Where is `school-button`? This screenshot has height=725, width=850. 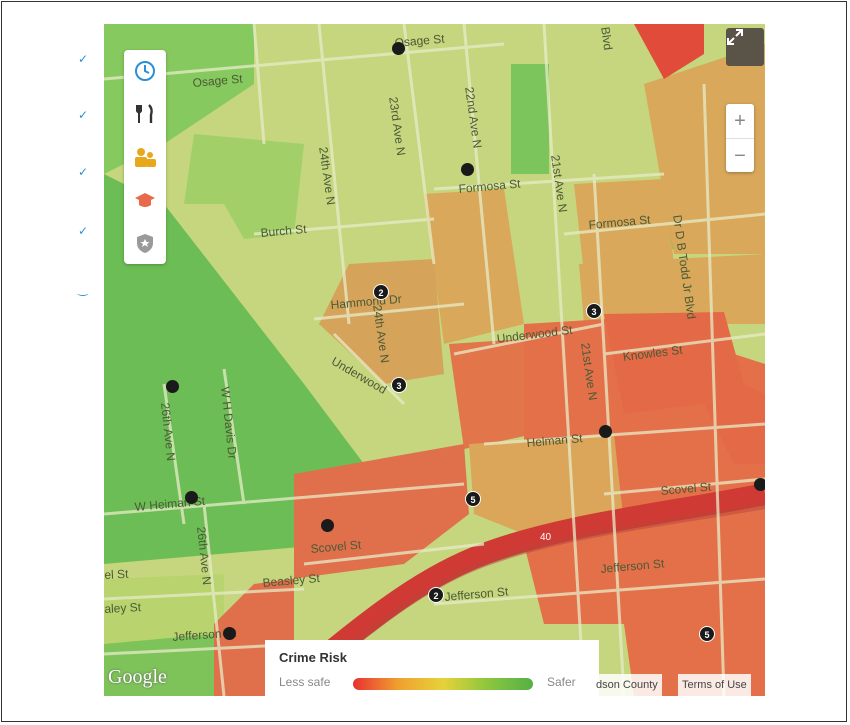 school-button is located at coordinates (145, 200).